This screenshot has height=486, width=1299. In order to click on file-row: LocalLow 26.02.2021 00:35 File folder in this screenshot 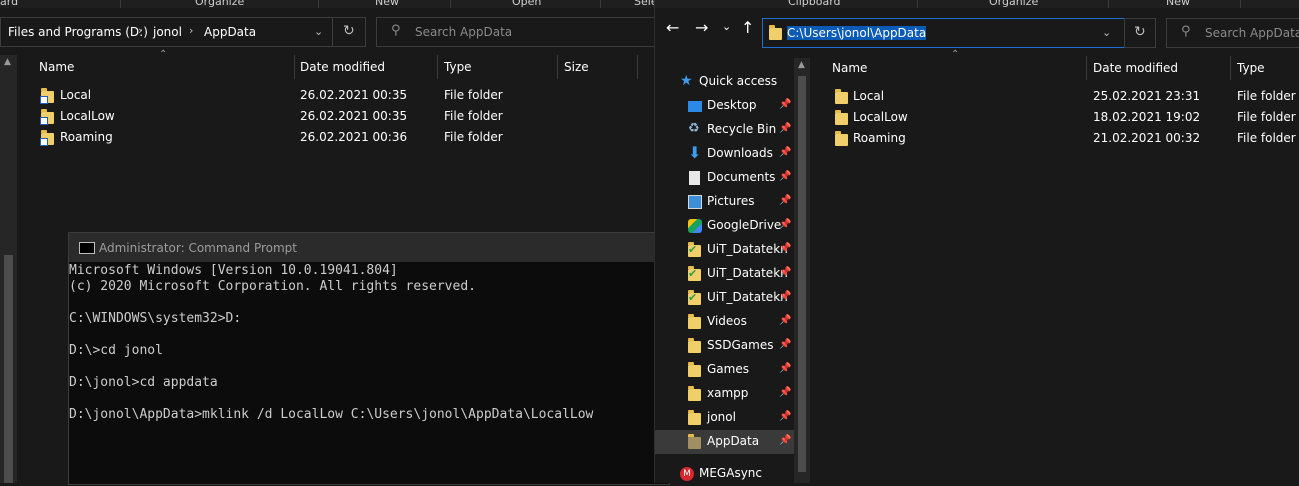, I will do `click(327, 116)`.